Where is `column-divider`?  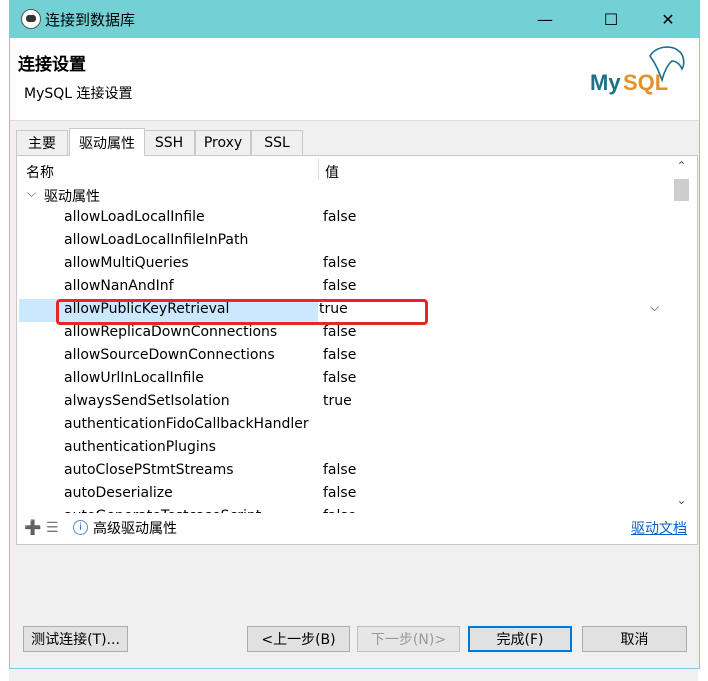 column-divider is located at coordinates (318, 169).